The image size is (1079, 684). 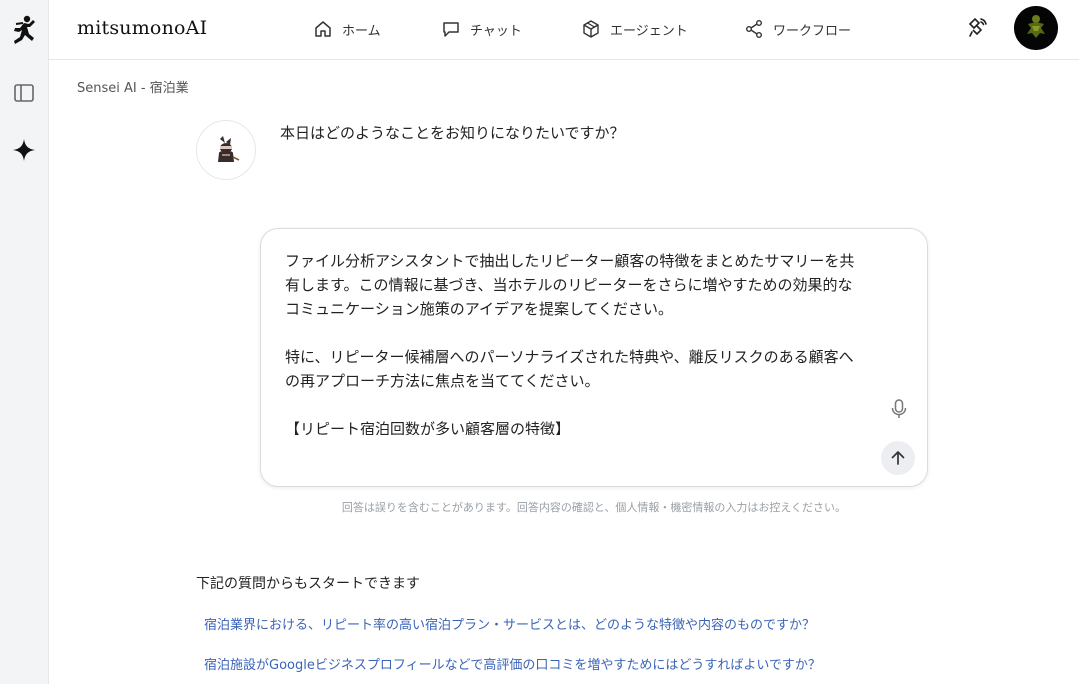 What do you see at coordinates (452, 133) in the screenshot?
I see `bot-message: 本日はどのようなことをお知りになりたいですか？` at bounding box center [452, 133].